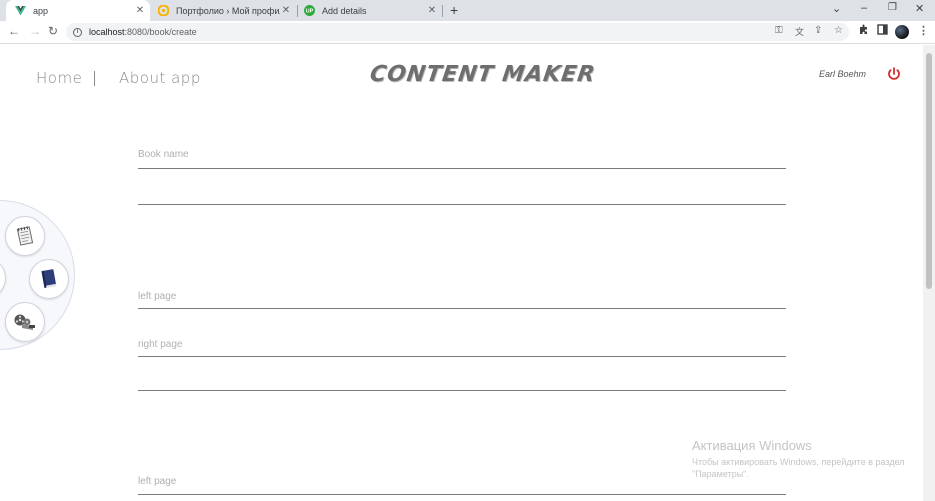 The width and height of the screenshot is (935, 501). I want to click on portfolio-icon, so click(163, 10).